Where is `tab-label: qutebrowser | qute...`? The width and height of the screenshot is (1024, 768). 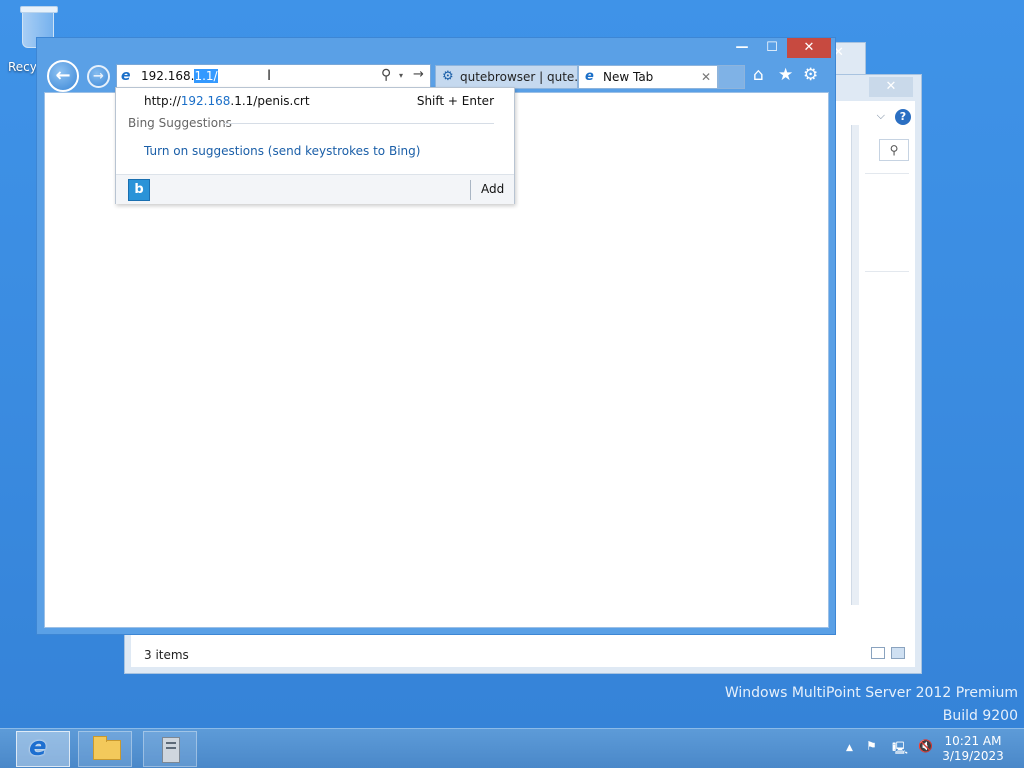
tab-label: qutebrowser | qute... is located at coordinates (519, 77).